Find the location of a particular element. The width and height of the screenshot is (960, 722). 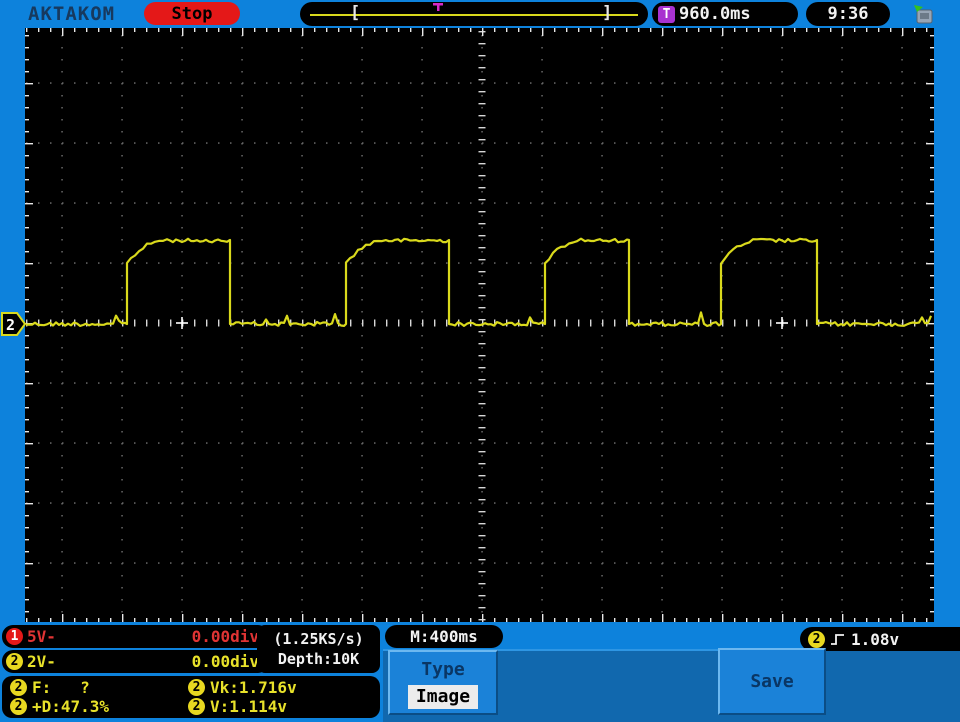

window-right-bracket: ] is located at coordinates (607, 13).